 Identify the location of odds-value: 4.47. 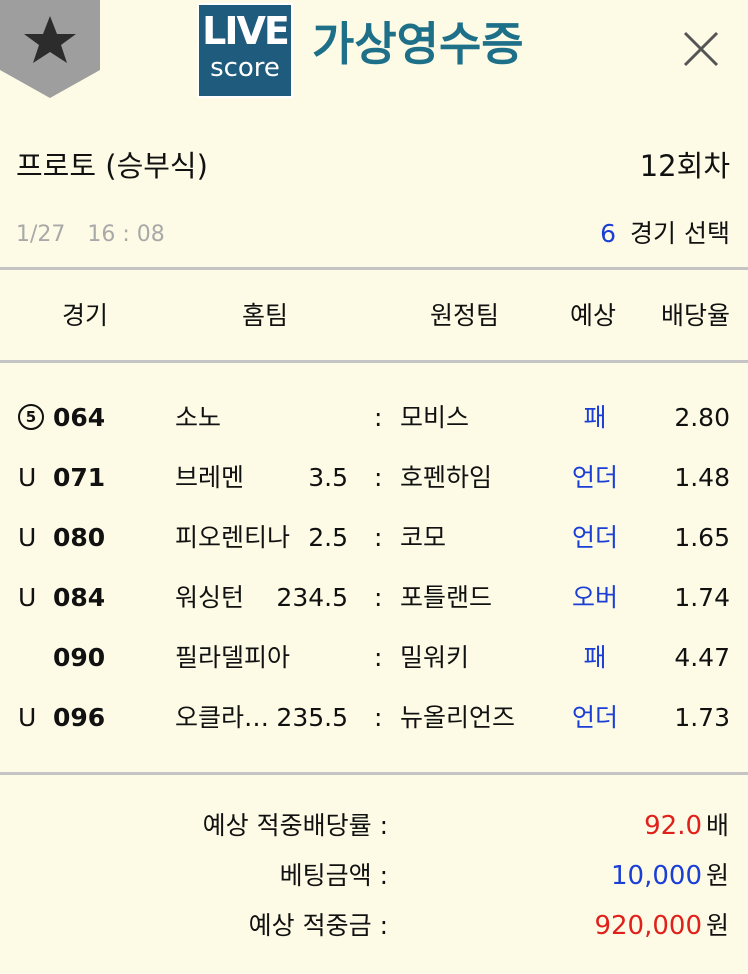
(702, 657).